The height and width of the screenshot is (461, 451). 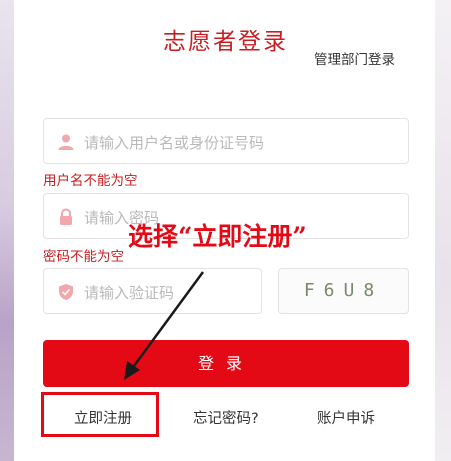 What do you see at coordinates (129, 292) in the screenshot?
I see `captcha-input: 请输入验证码` at bounding box center [129, 292].